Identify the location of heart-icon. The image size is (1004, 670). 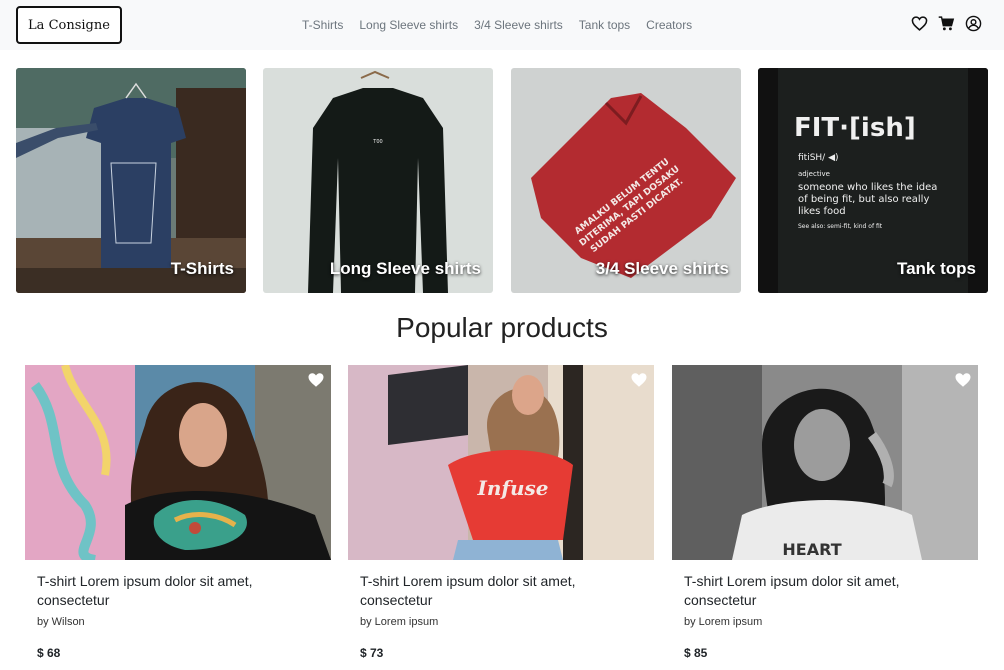
(919, 23).